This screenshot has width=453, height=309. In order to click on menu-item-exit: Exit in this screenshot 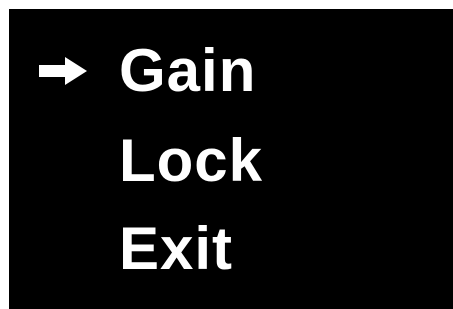, I will do `click(176, 249)`.